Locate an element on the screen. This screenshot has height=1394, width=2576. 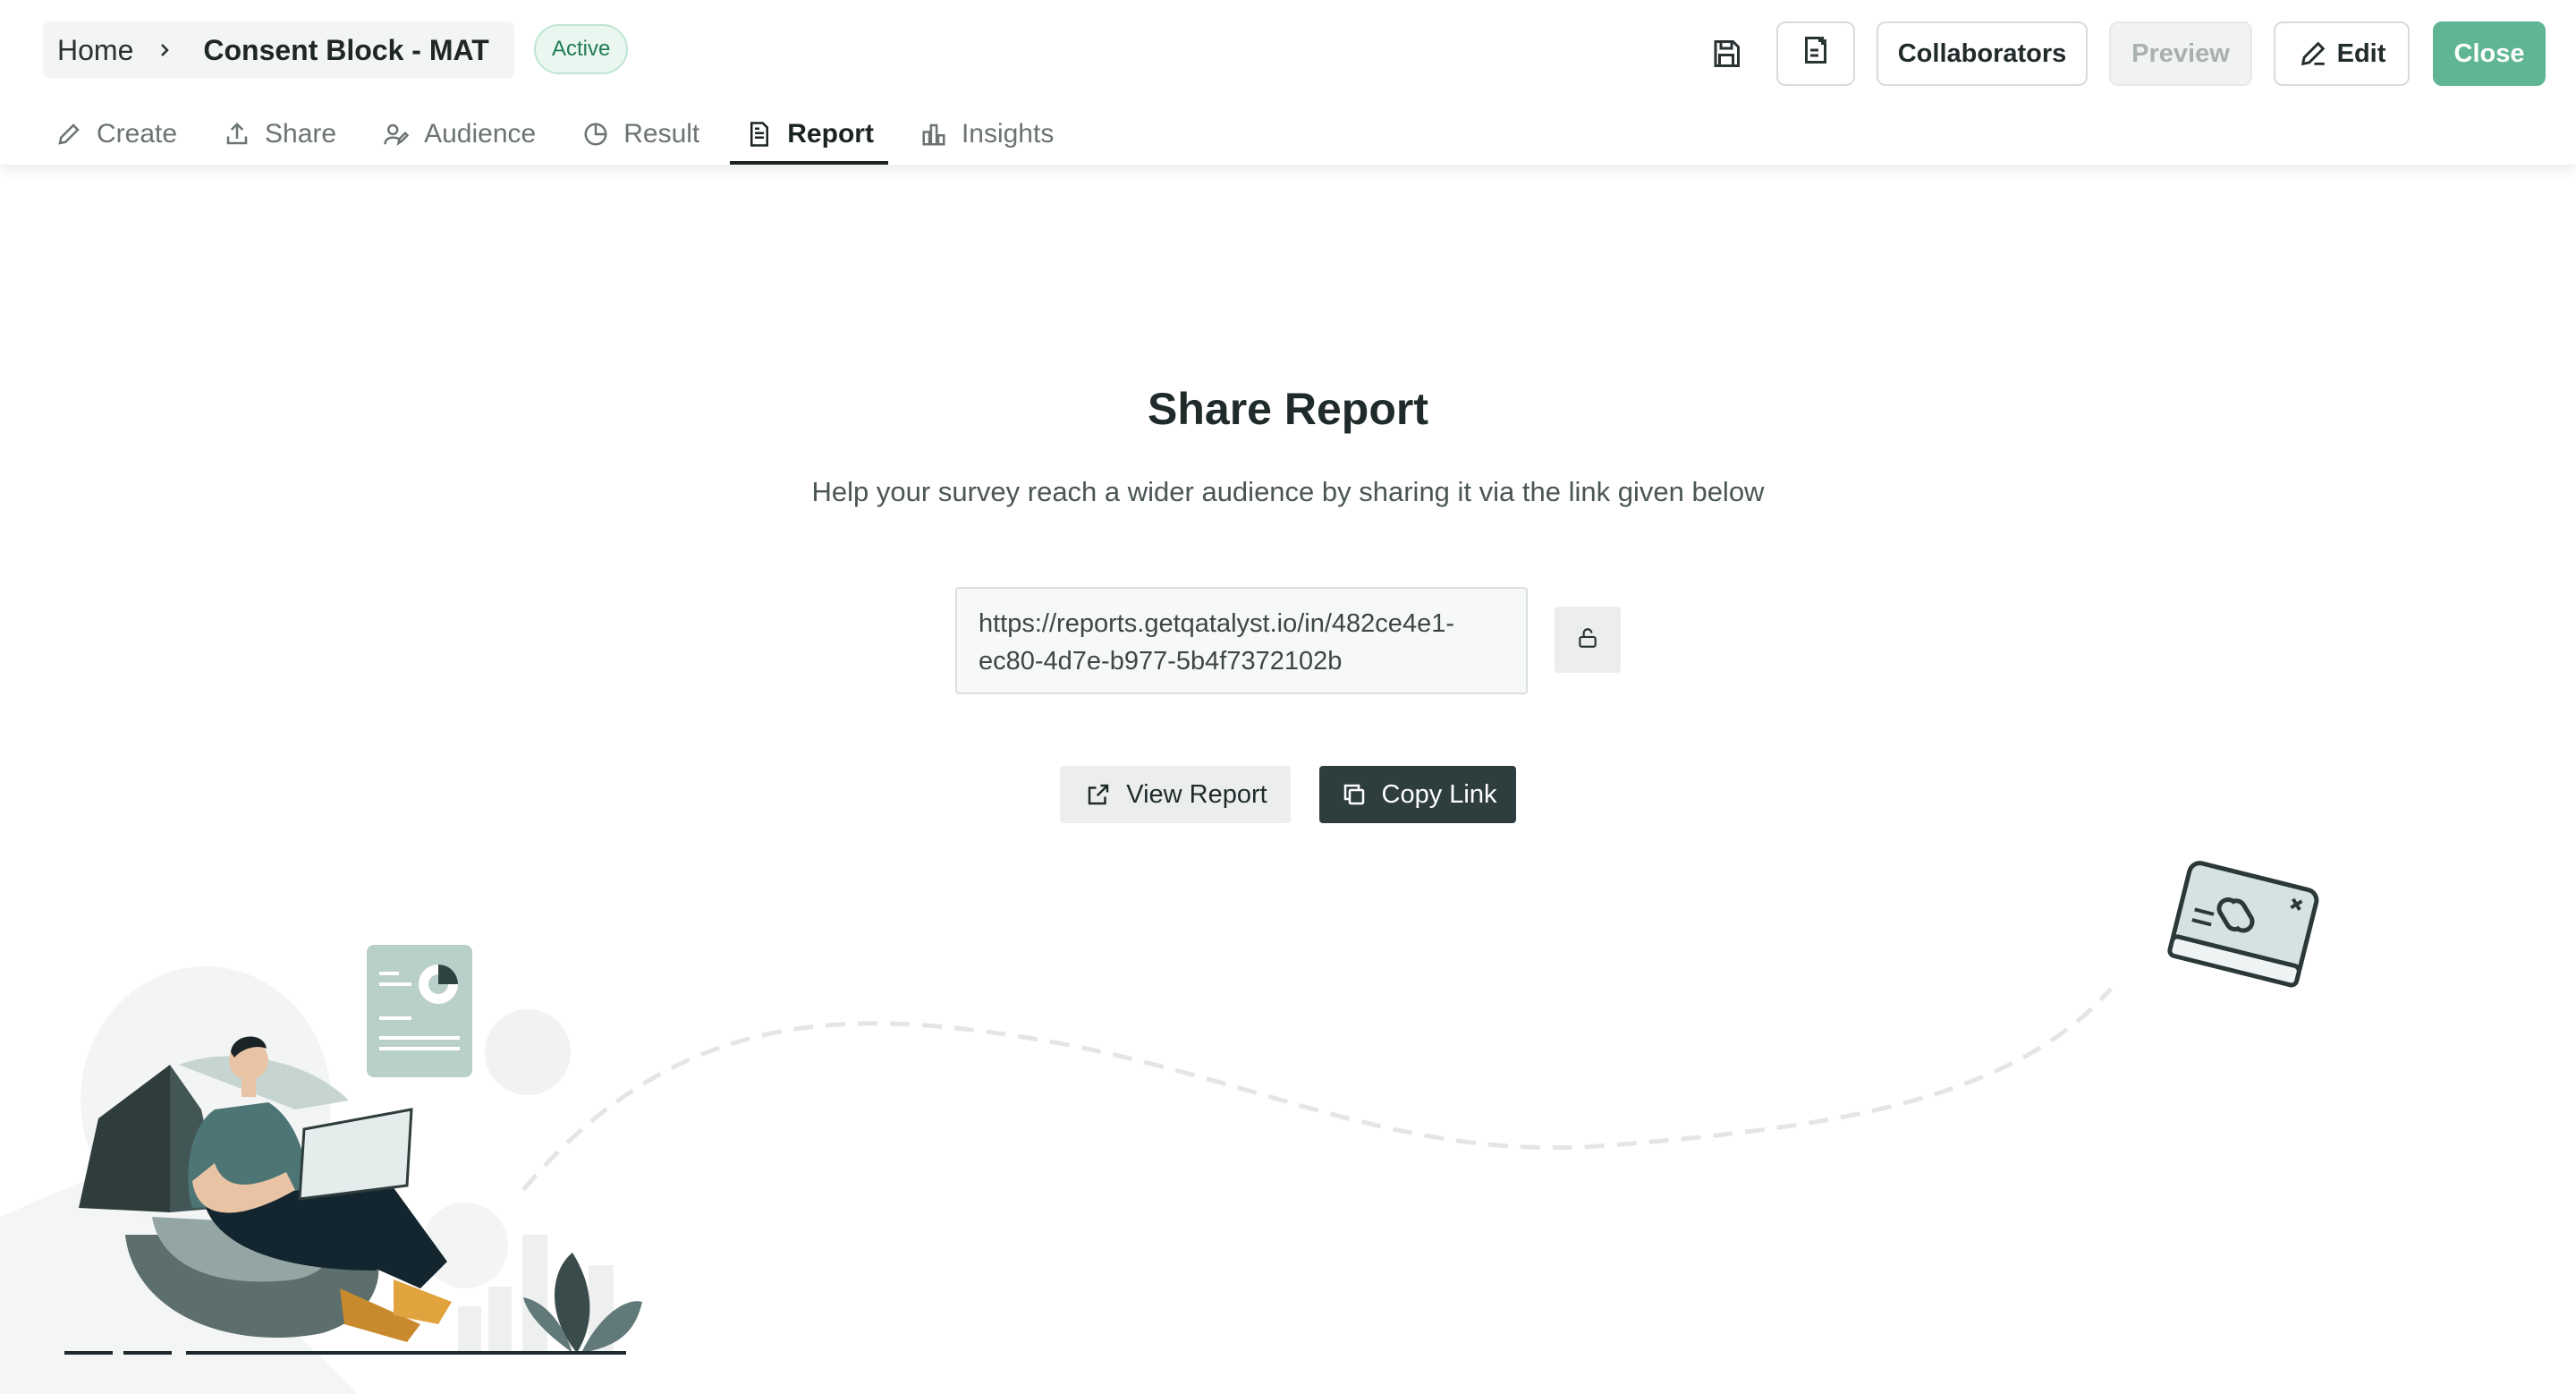
tab-create: Create is located at coordinates (115, 134).